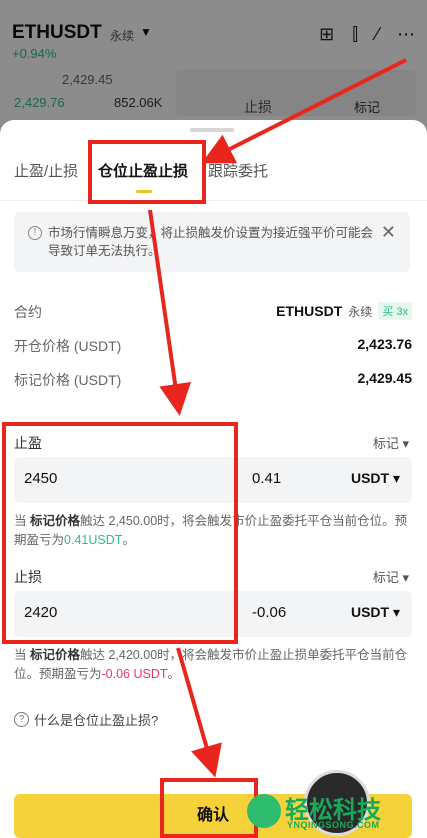  Describe the element at coordinates (333, 825) in the screenshot. I see `watermark-url: YNQINGSONG.COM` at that location.